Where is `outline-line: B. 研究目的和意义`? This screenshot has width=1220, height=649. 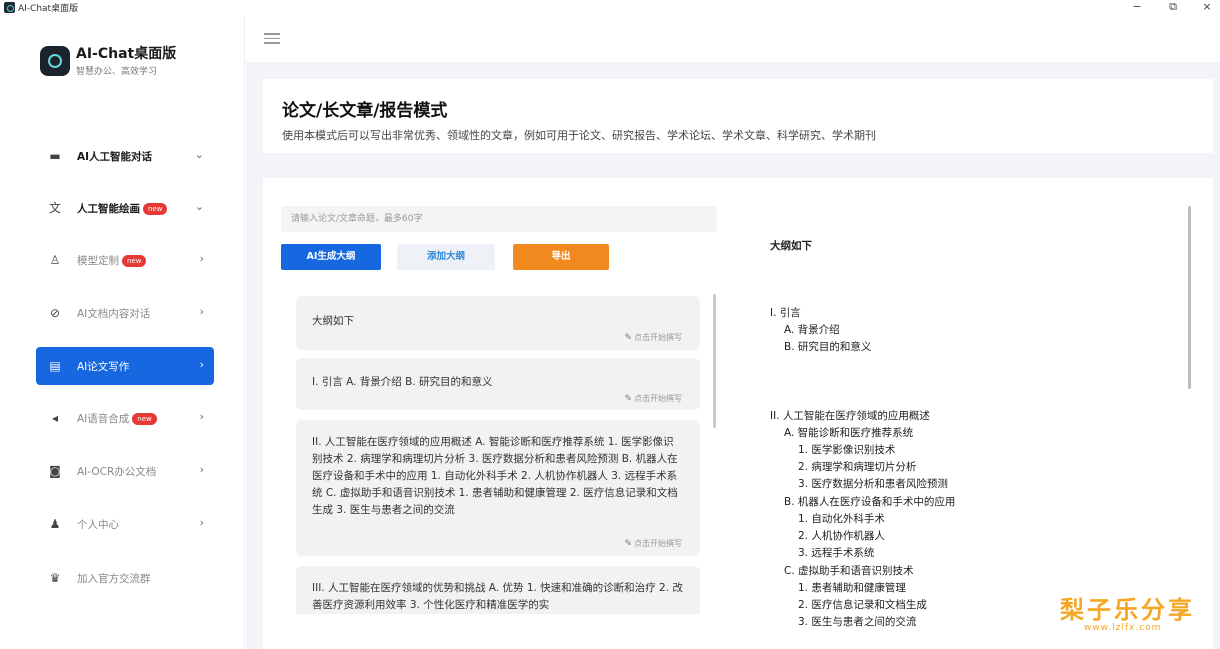
outline-line: B. 研究目的和意义 is located at coordinates (828, 347).